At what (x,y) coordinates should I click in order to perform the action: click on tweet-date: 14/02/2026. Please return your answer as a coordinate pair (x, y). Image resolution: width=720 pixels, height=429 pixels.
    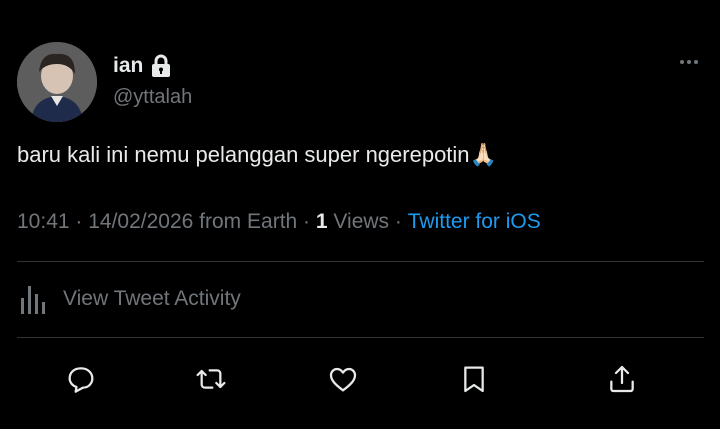
    Looking at the image, I should click on (140, 222).